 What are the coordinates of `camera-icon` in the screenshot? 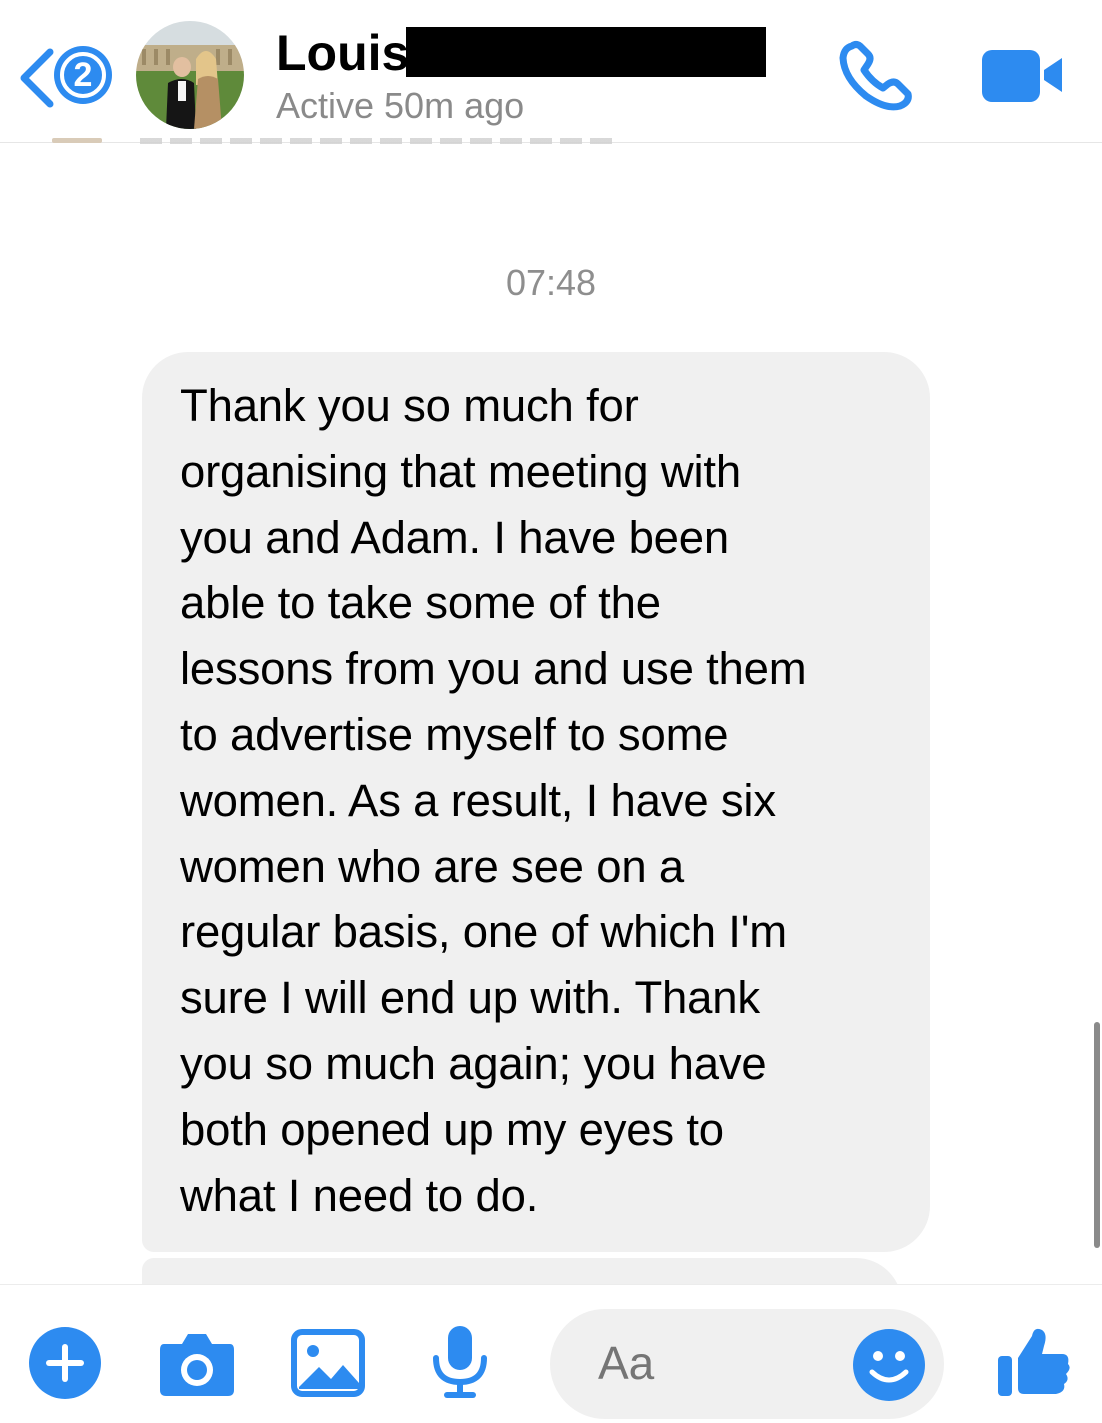 It's located at (197, 1365).